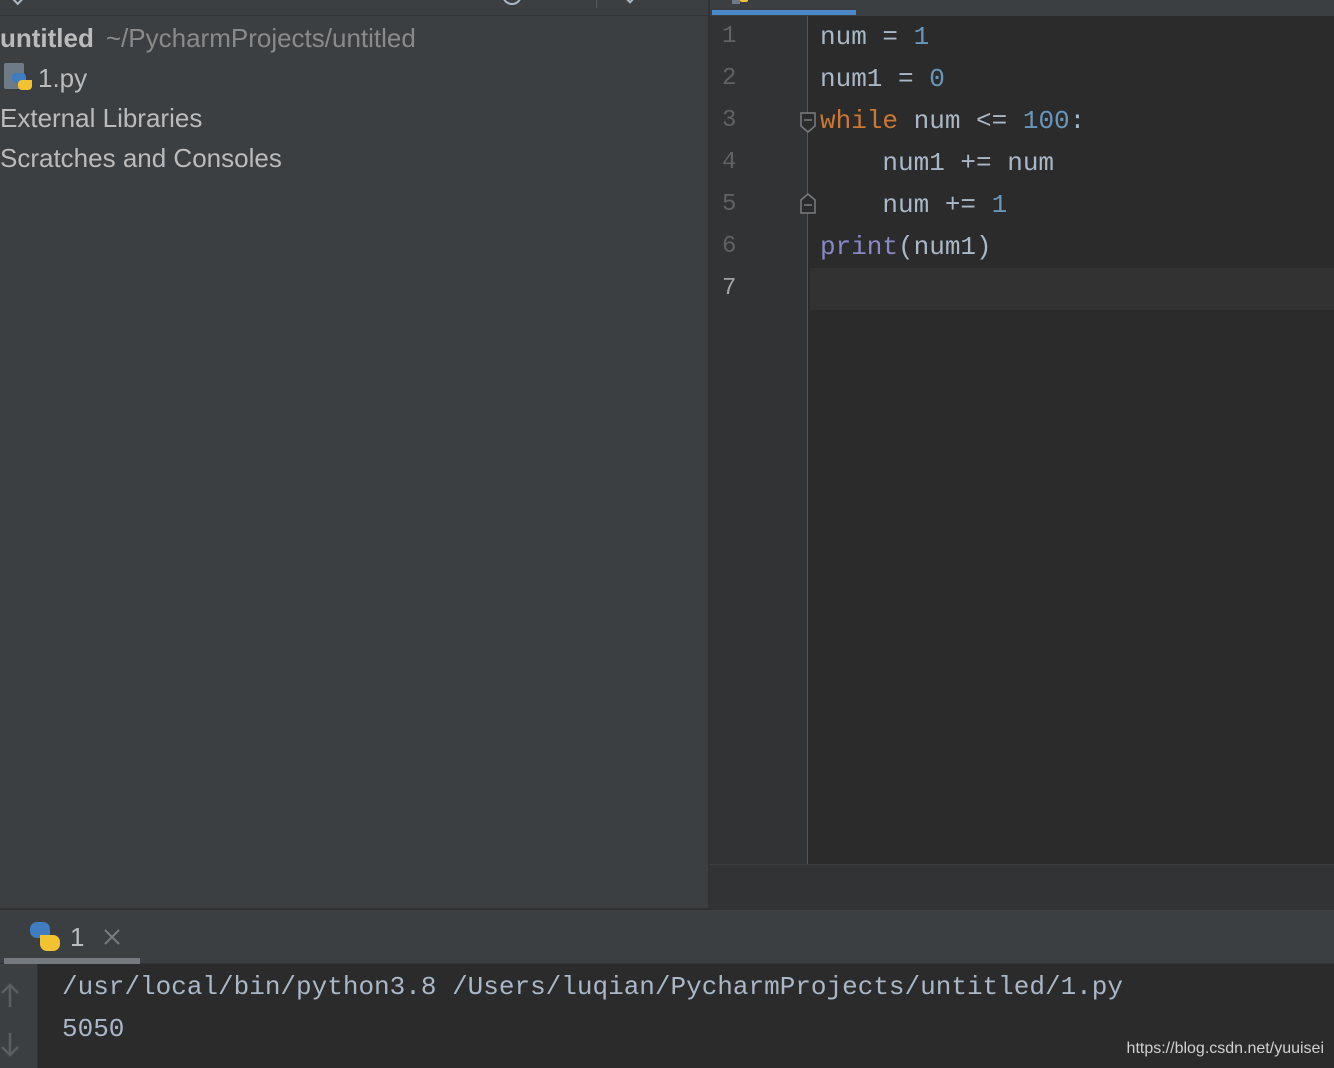  Describe the element at coordinates (19, 1016) in the screenshot. I see `run-side-toolbar` at that location.